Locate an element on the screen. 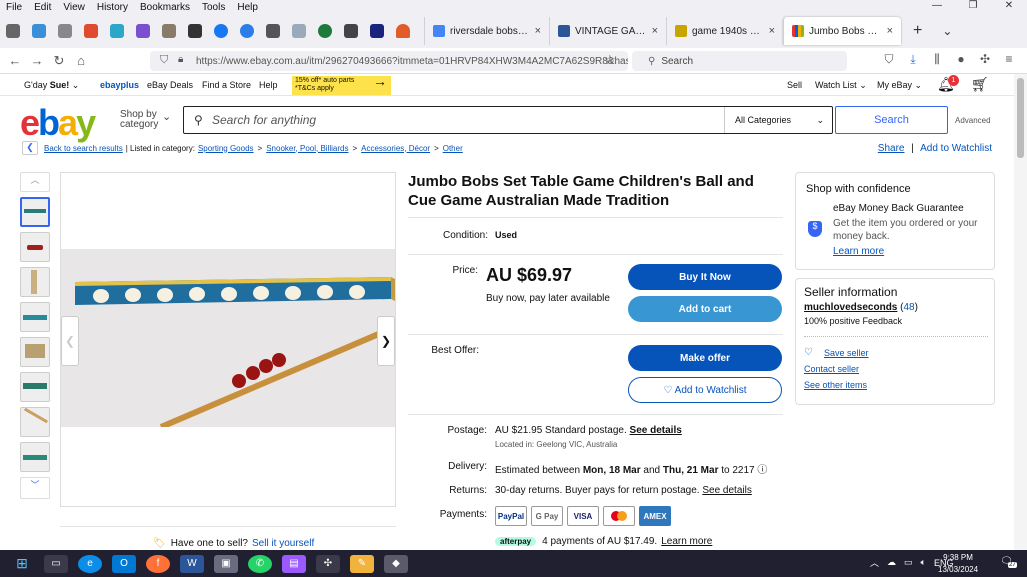  prev-image-button: ❮ is located at coordinates (70, 341).